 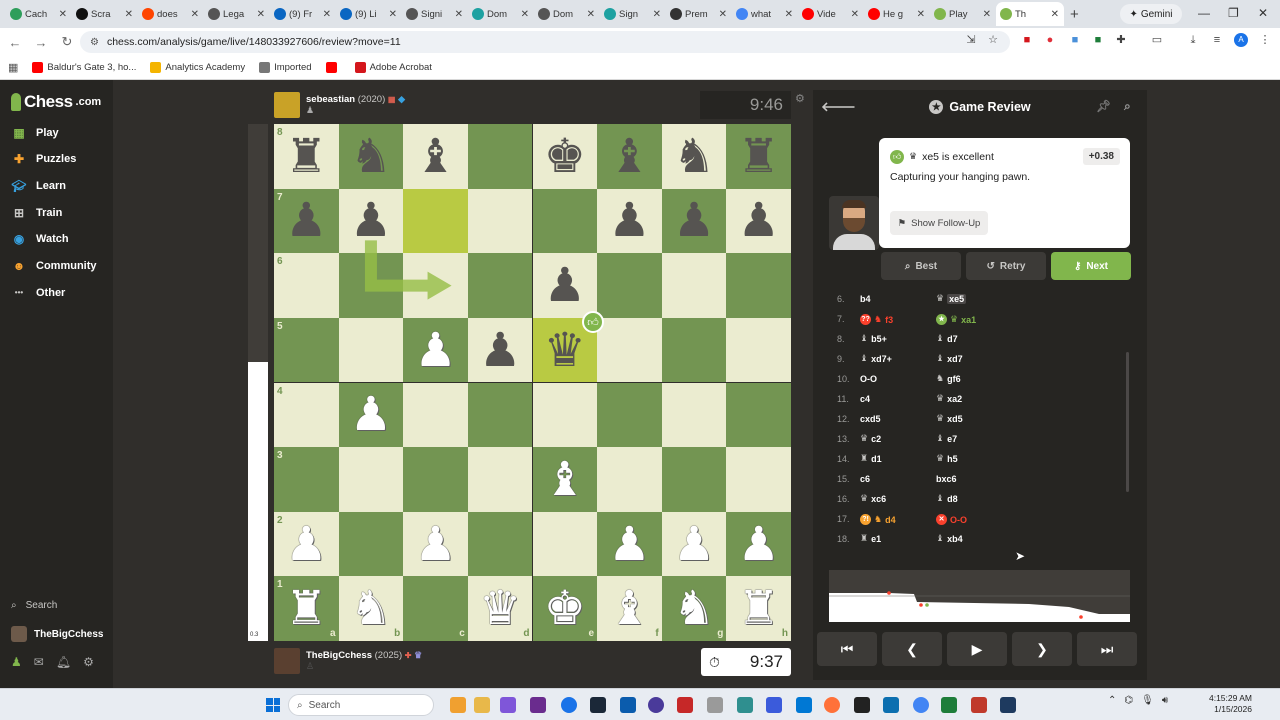 What do you see at coordinates (629, 221) in the screenshot?
I see `piece-f7: ♟` at bounding box center [629, 221].